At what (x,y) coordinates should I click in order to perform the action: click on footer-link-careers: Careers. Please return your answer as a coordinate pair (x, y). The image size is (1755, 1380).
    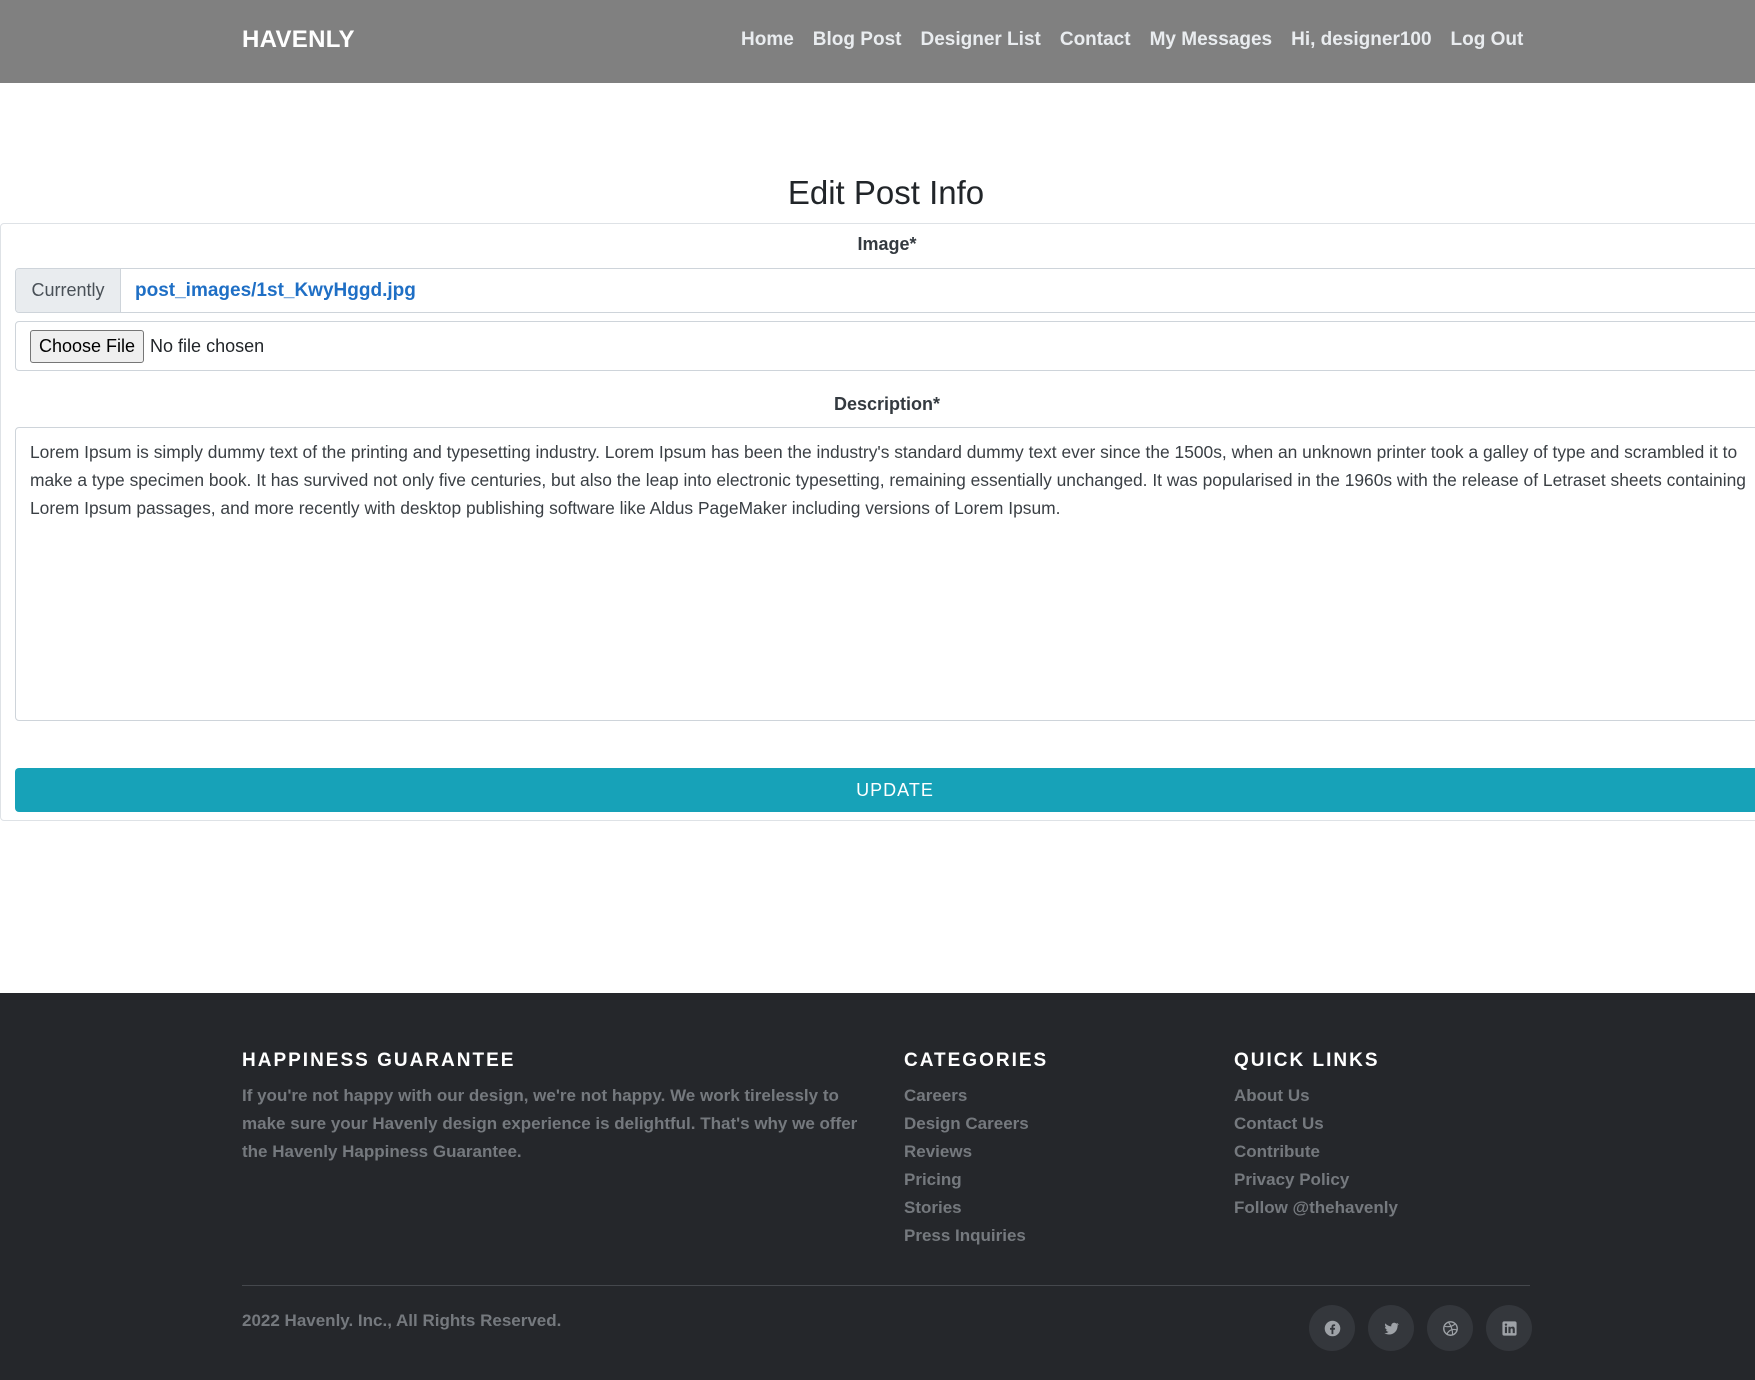
    Looking at the image, I should click on (976, 1096).